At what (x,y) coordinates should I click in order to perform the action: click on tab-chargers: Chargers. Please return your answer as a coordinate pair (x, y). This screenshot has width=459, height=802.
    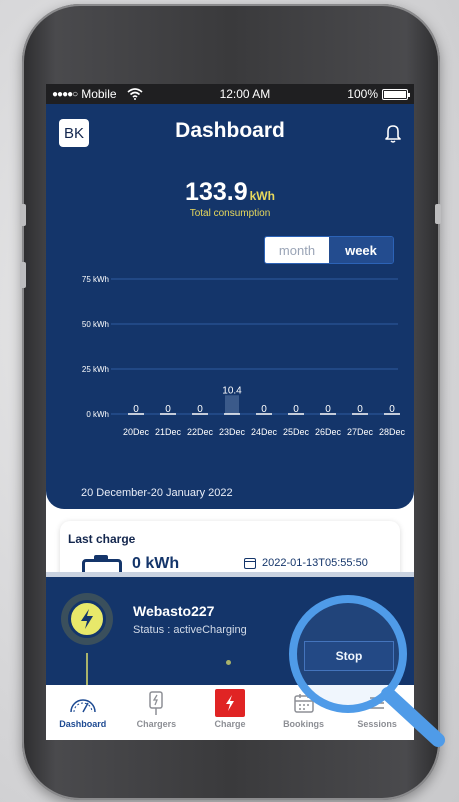
    Looking at the image, I should click on (157, 712).